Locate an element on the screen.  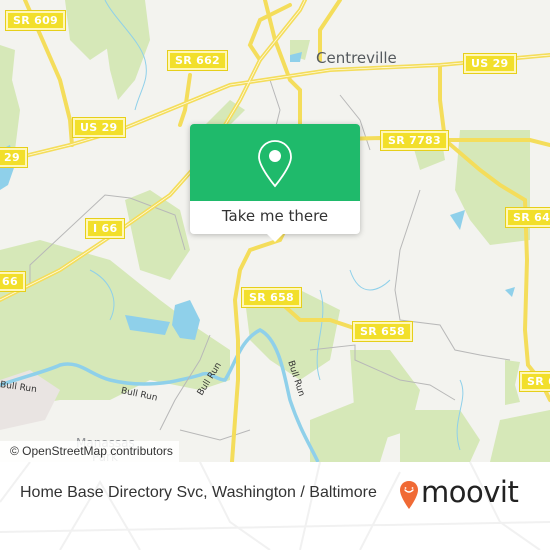
moovit-wordmark: moovit is located at coordinates (470, 492).